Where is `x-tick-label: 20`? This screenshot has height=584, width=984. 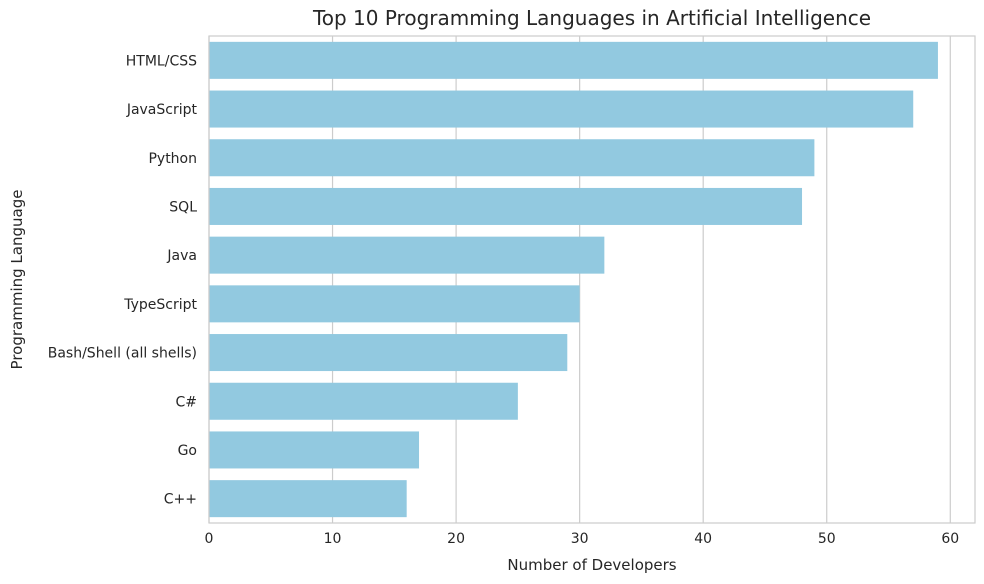 x-tick-label: 20 is located at coordinates (456, 539).